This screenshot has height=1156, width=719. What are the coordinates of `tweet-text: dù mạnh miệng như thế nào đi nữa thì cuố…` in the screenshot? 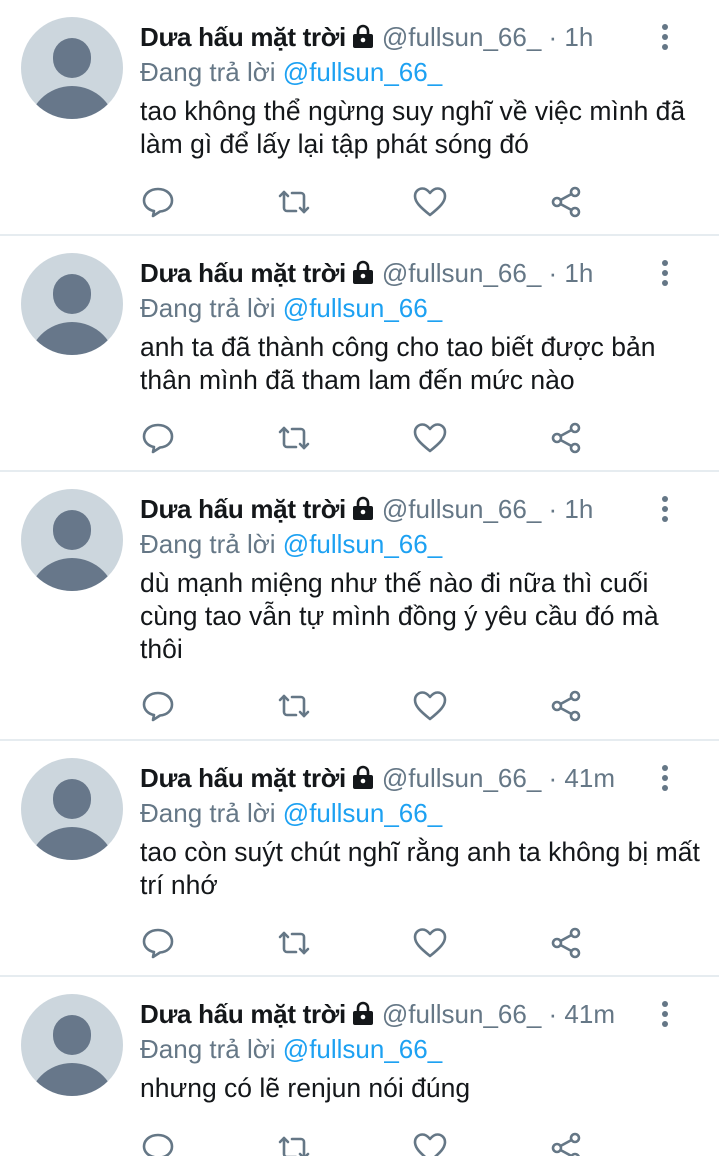 It's located at (399, 616).